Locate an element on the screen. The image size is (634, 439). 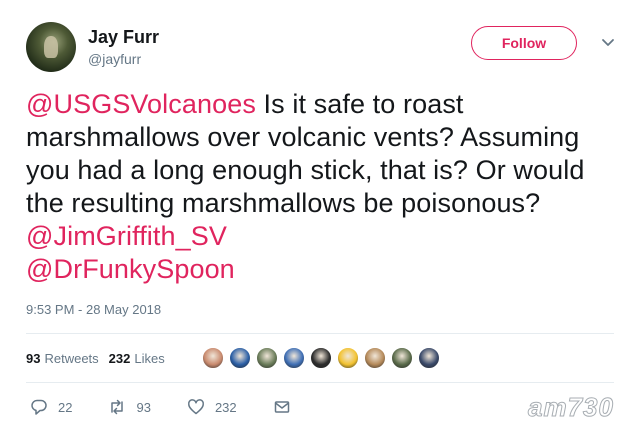
retweet-icon is located at coordinates (117, 407).